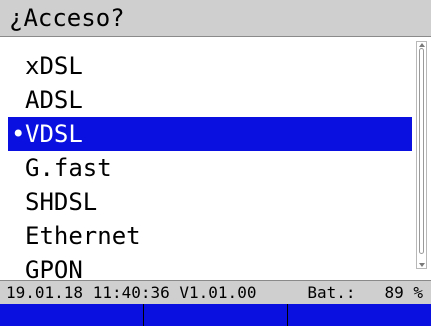  I want to click on battery-status: Bat.: 89 %, so click(365, 293).